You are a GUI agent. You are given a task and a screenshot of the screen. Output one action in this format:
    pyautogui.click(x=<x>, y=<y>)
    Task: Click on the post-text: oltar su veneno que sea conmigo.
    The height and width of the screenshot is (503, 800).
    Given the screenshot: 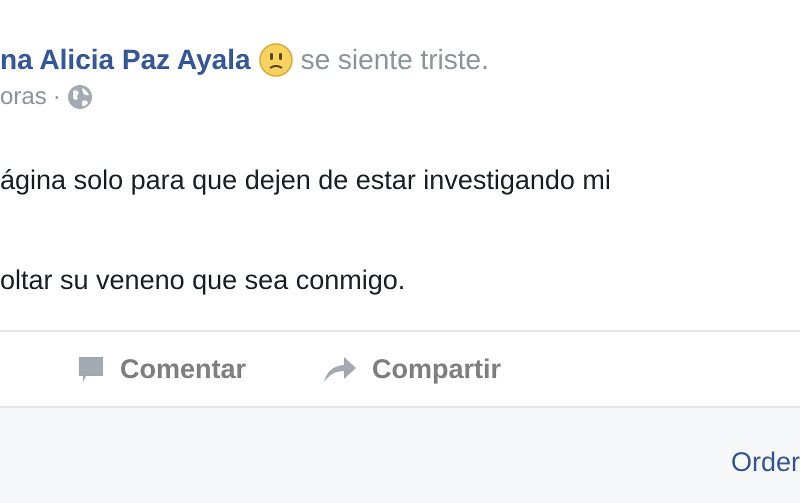 What is the action you would take?
    pyautogui.click(x=203, y=280)
    